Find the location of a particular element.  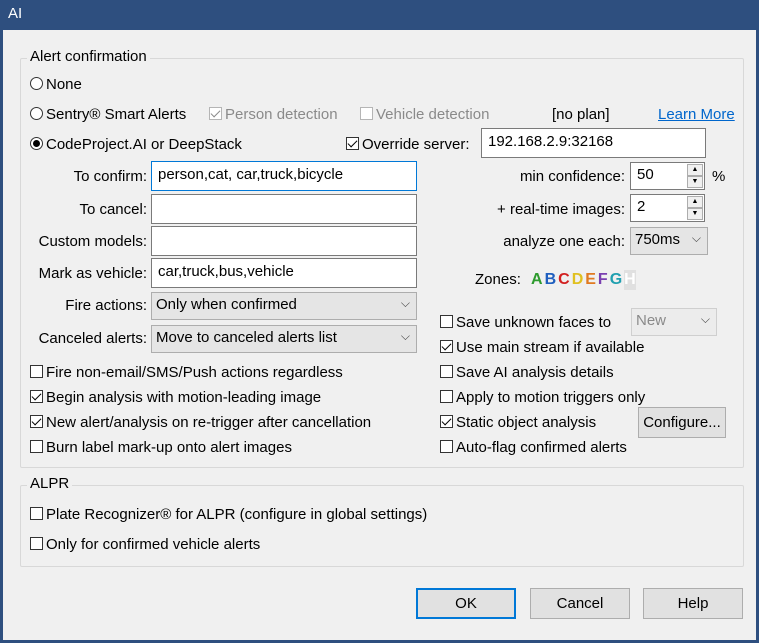

realtime-images-spin-buttons: ▲ ▼ is located at coordinates (695, 208).